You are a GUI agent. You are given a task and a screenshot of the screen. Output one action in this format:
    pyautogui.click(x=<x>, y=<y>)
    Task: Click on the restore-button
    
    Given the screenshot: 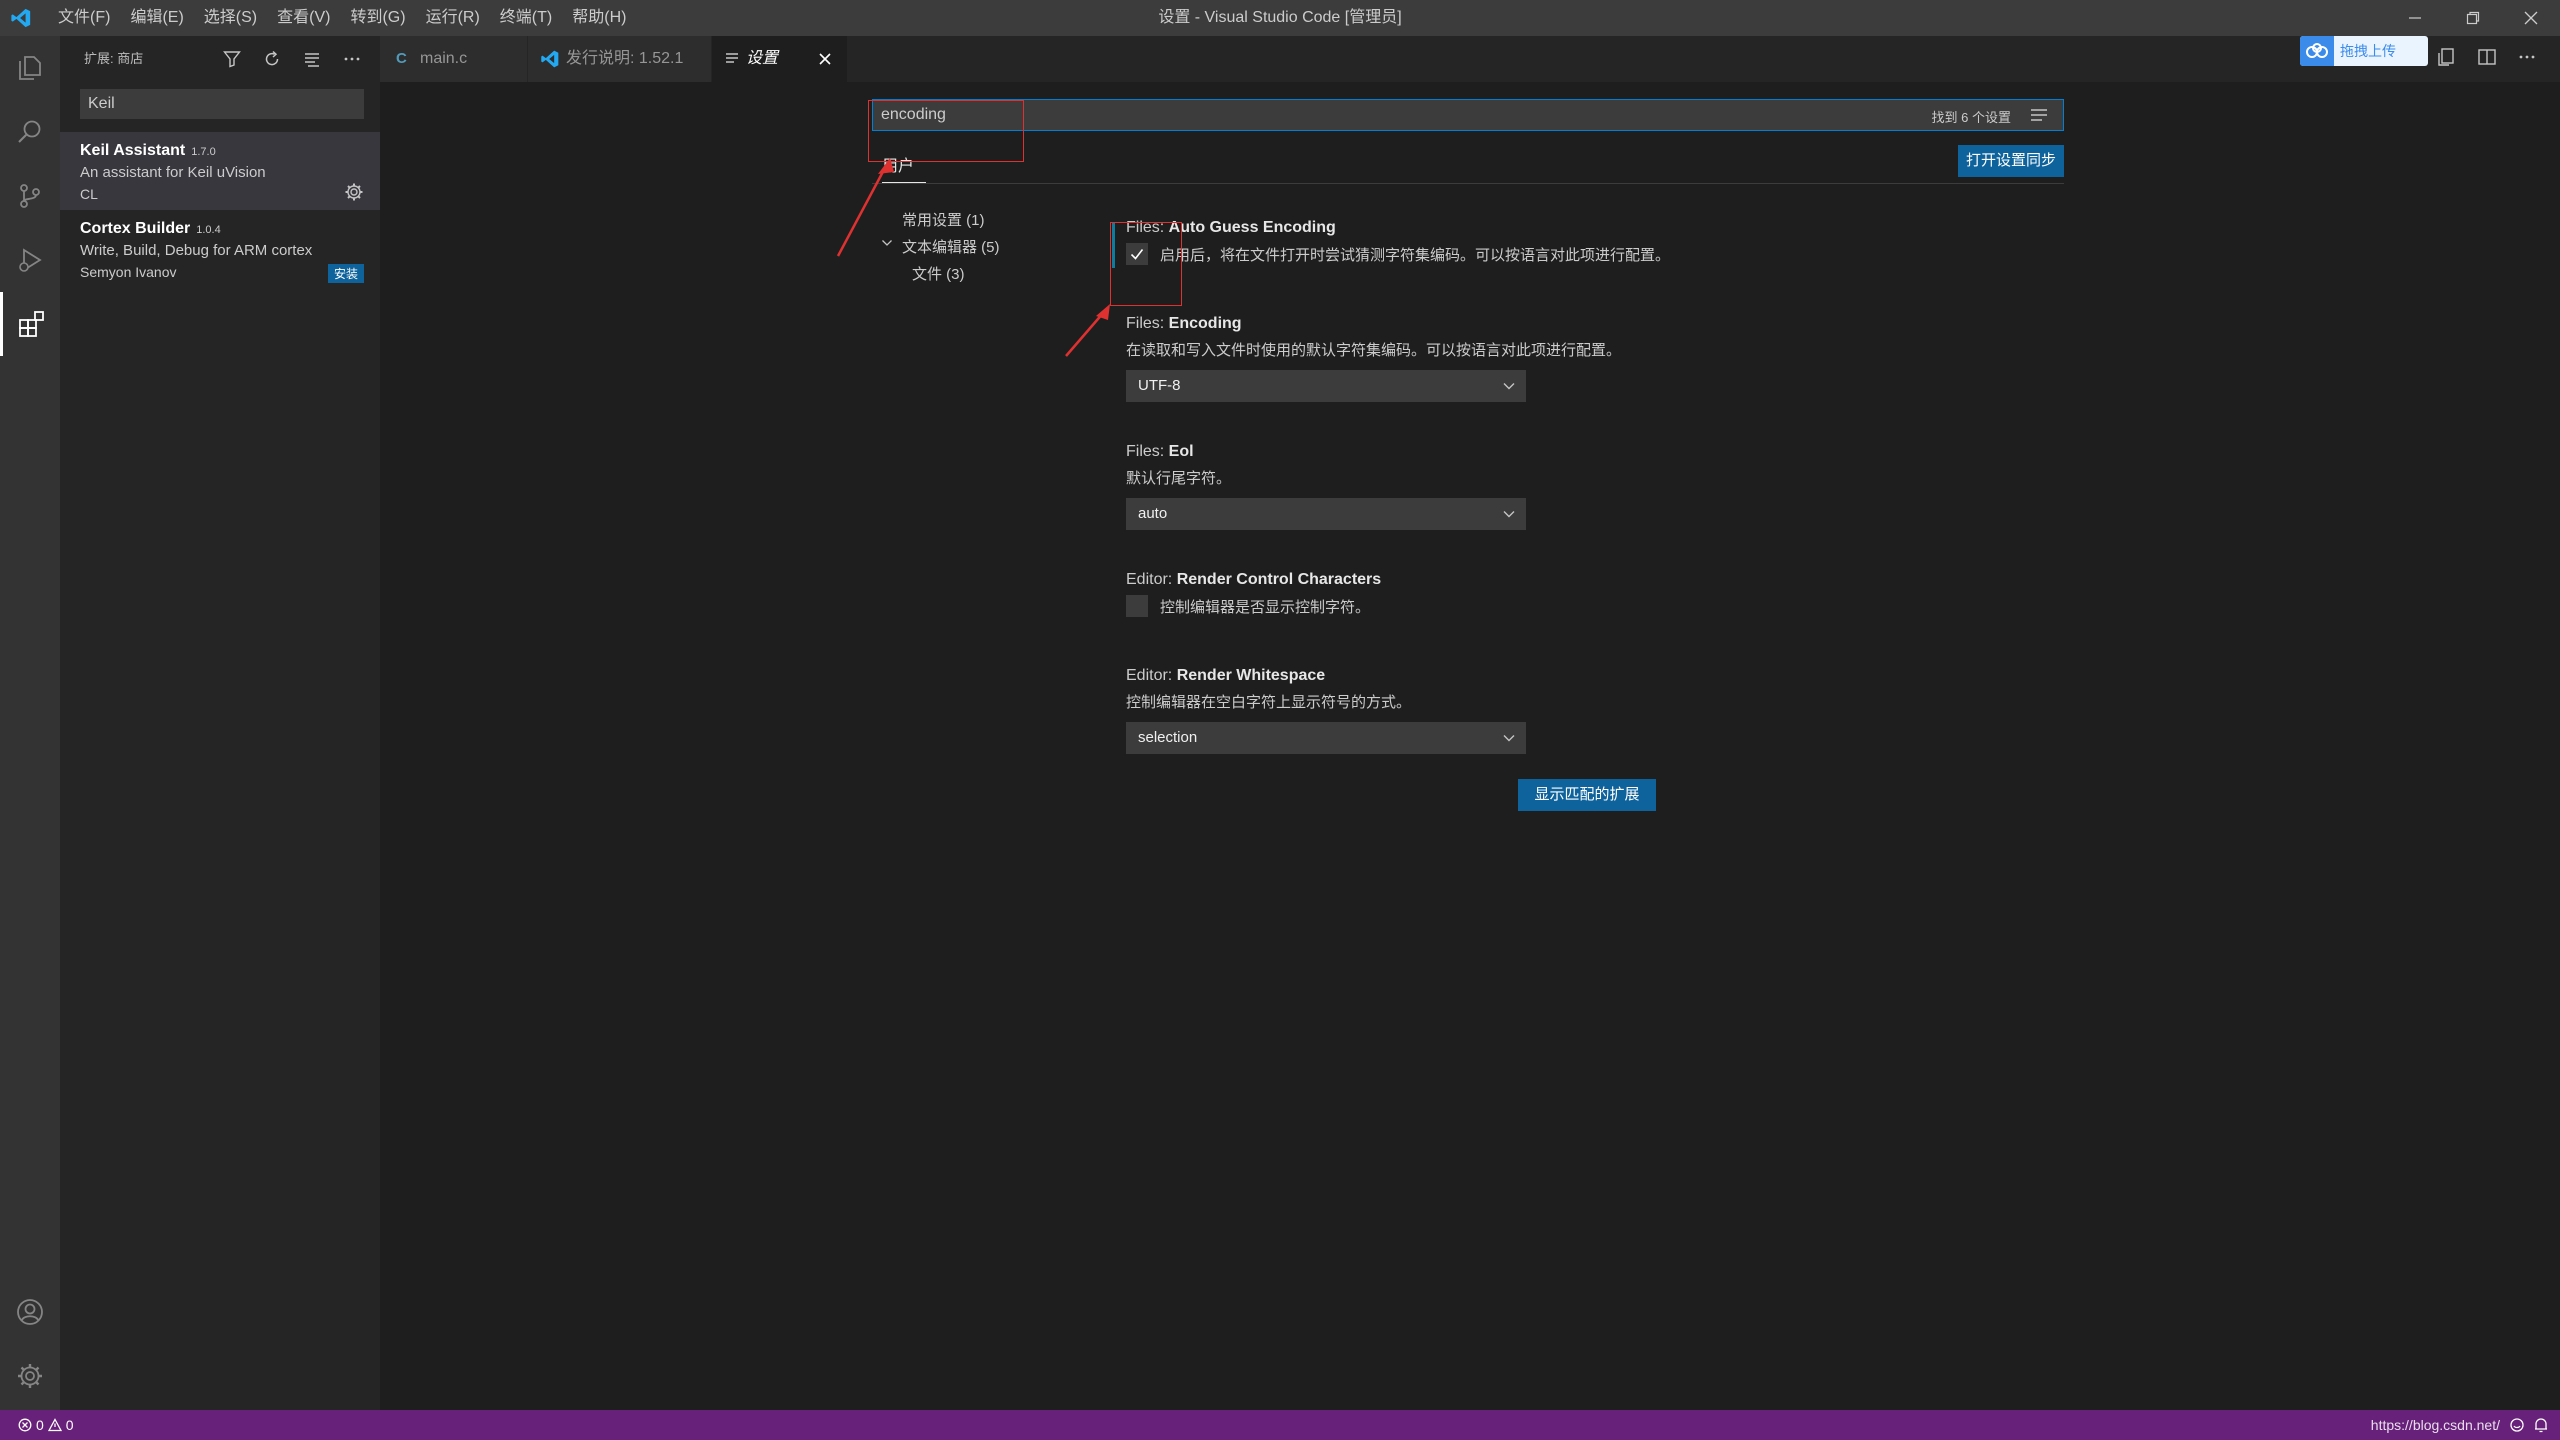 What is the action you would take?
    pyautogui.click(x=2473, y=18)
    